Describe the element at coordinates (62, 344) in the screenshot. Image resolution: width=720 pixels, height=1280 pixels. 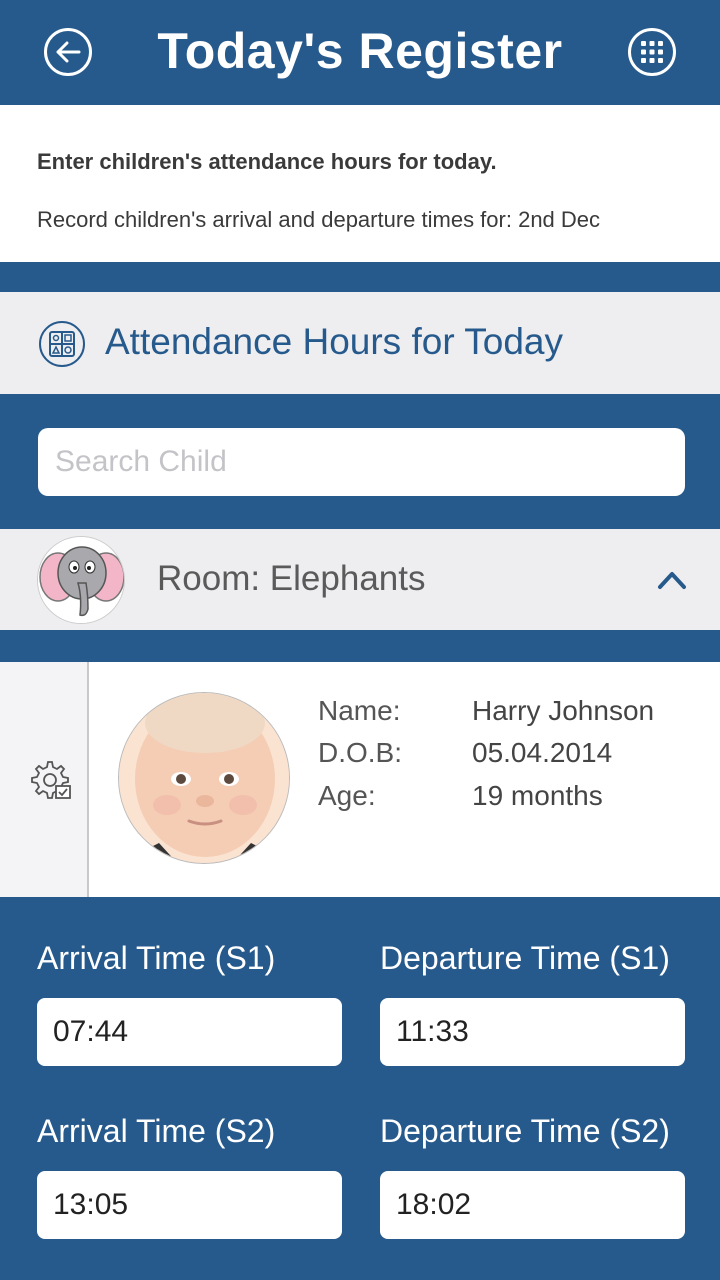
I see `attendance-grid-icon` at that location.